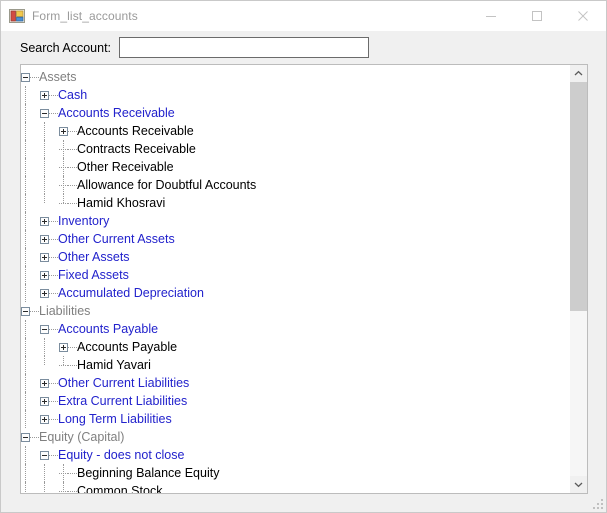 This screenshot has height=513, width=607. I want to click on tree-node: Inventory, so click(295, 221).